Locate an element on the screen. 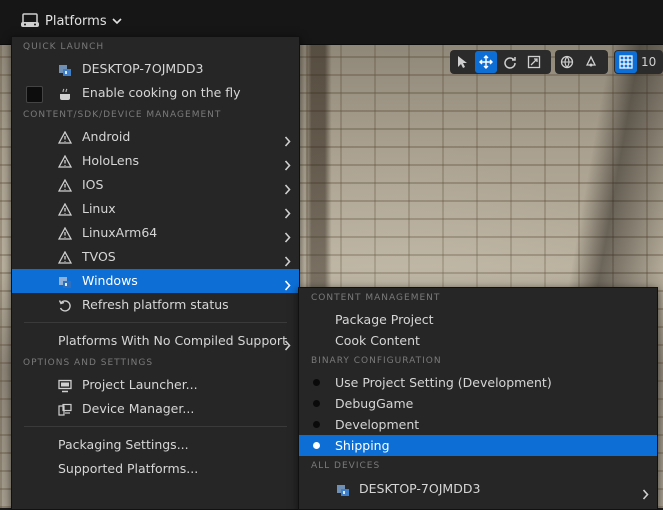 This screenshot has width=663, height=510. platform-label: Android is located at coordinates (106, 136).